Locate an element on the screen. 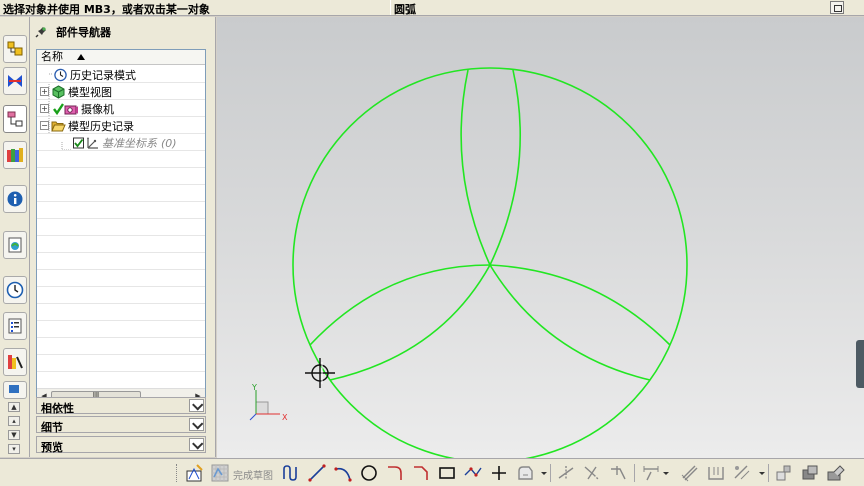 This screenshot has width=864, height=486. status-mode-area: 圆弧 is located at coordinates (609, 8).